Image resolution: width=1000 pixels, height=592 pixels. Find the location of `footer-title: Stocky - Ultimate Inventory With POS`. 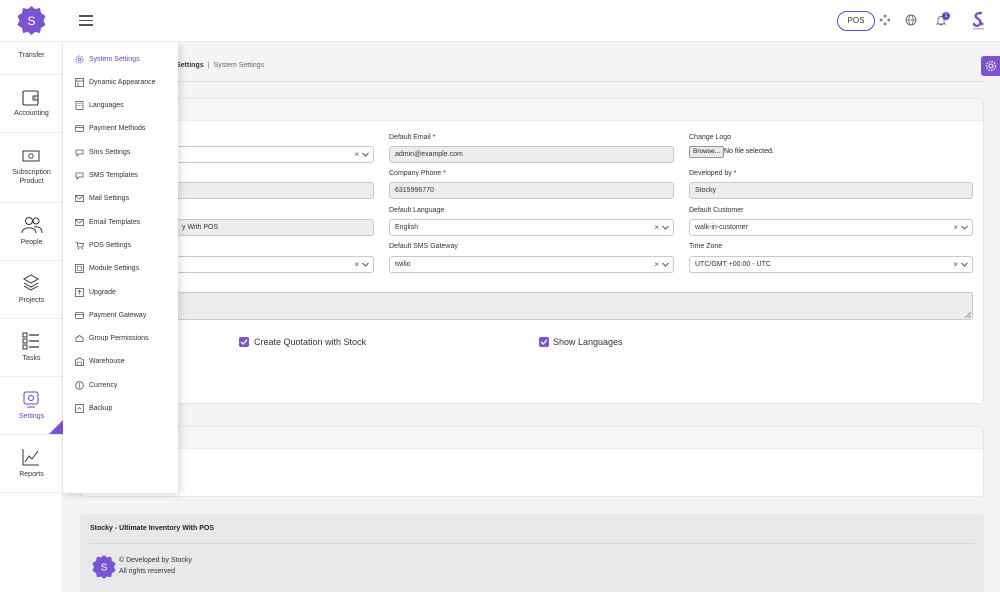

footer-title: Stocky - Ultimate Inventory With POS is located at coordinates (152, 528).